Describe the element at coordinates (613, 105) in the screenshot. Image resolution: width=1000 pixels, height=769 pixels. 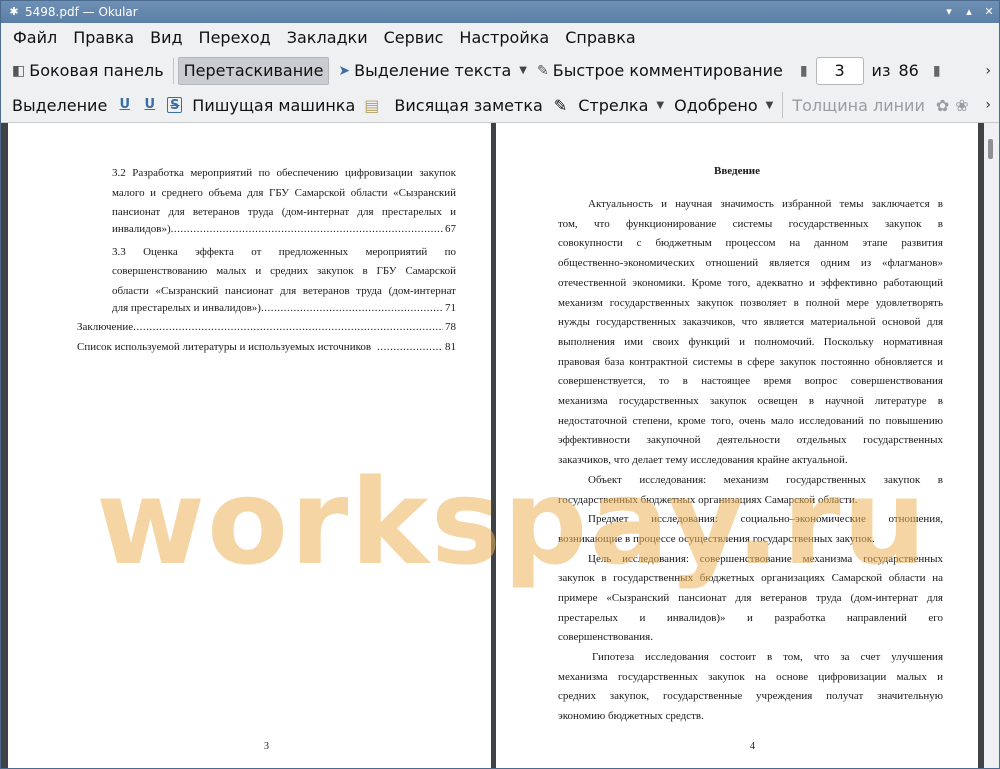
I see `arrow-label: Стрелка` at that location.